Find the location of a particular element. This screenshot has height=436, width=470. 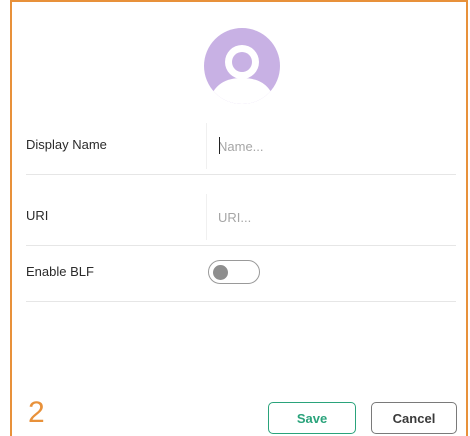

uri-label: URI is located at coordinates (37, 215).